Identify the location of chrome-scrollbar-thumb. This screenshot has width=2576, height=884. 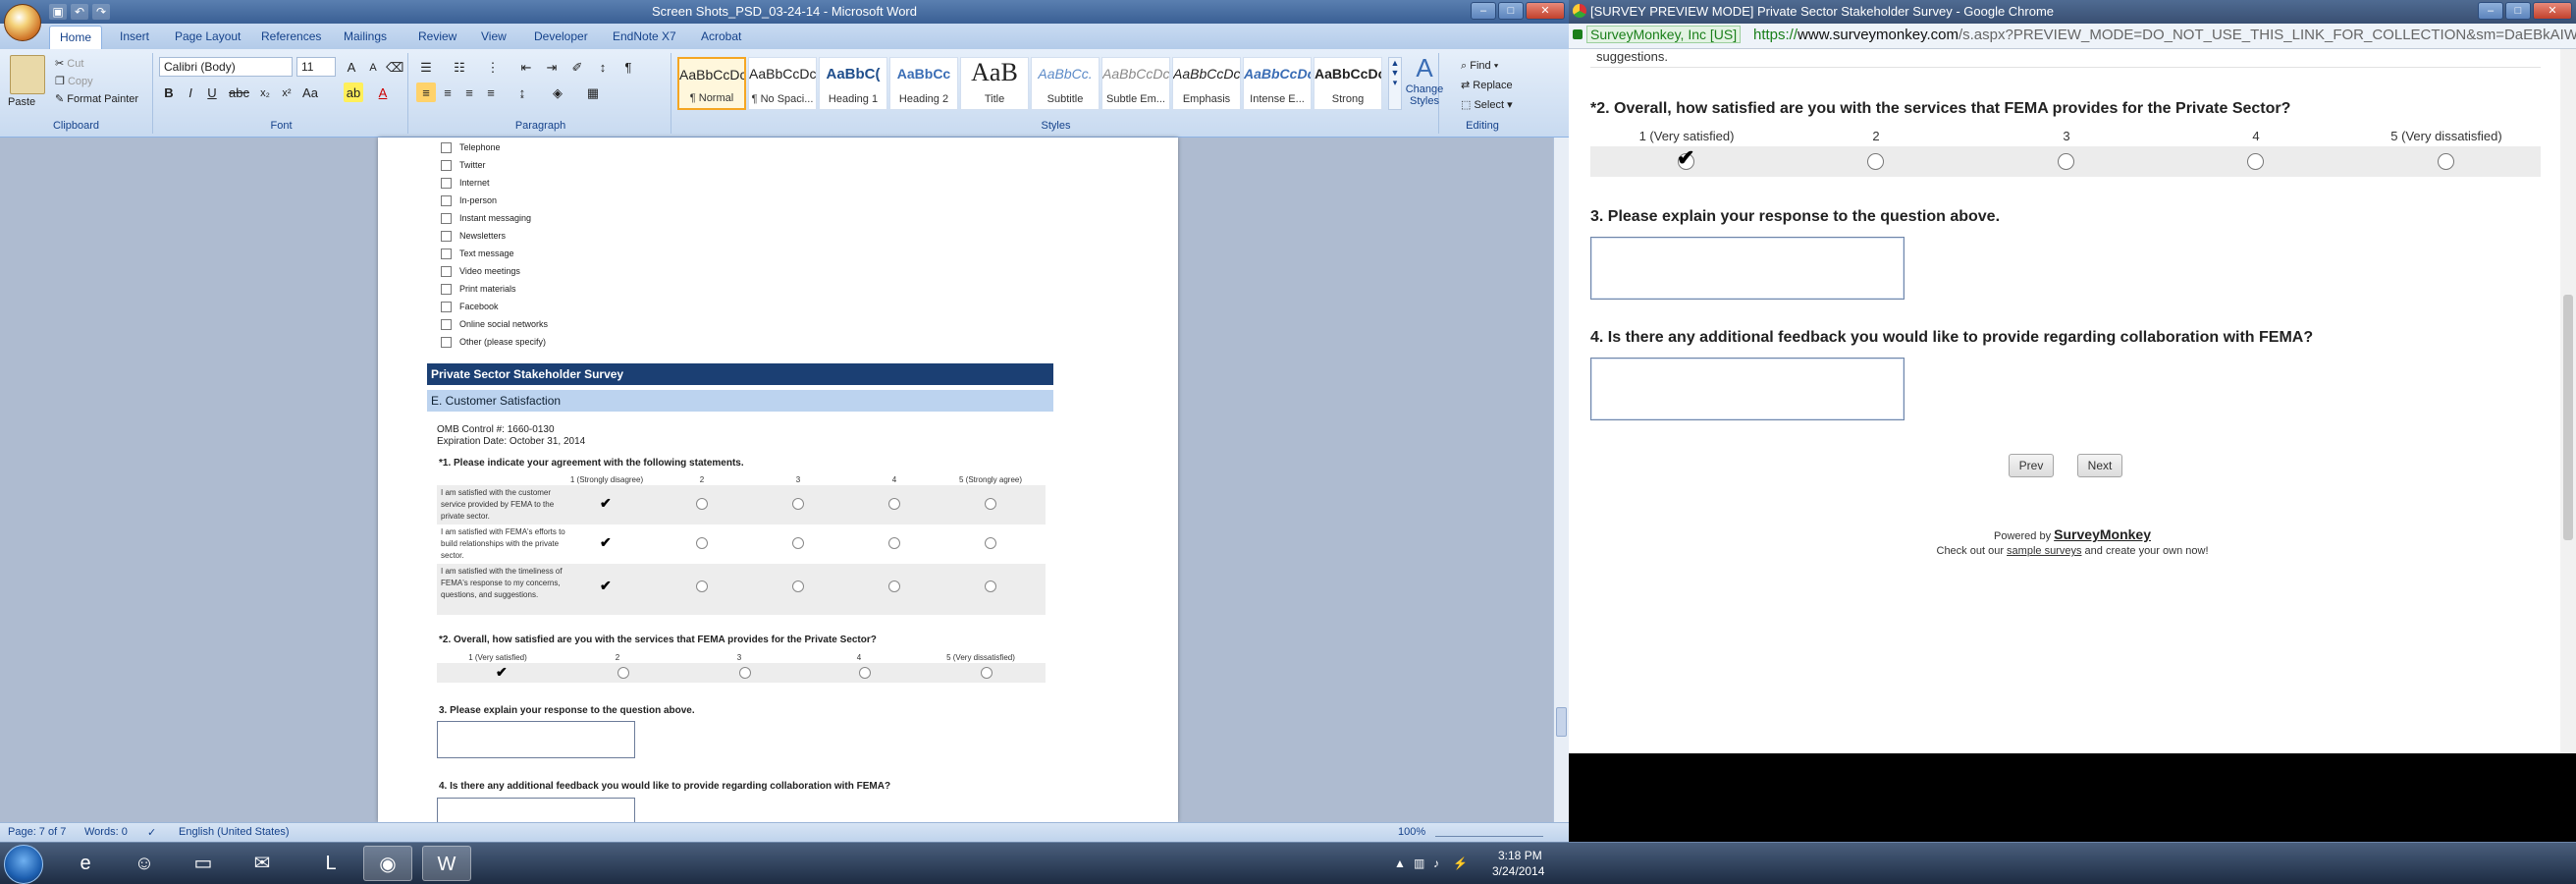
(2568, 417).